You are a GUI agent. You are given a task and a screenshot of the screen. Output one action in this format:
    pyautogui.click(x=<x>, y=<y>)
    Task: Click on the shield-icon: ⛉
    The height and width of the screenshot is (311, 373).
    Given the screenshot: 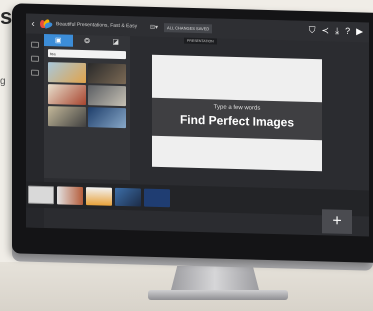 What is the action you would take?
    pyautogui.click(x=312, y=30)
    